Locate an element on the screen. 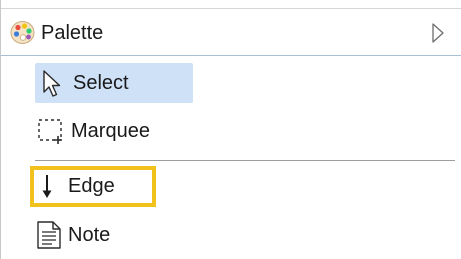  down-arrow-icon is located at coordinates (47, 186).